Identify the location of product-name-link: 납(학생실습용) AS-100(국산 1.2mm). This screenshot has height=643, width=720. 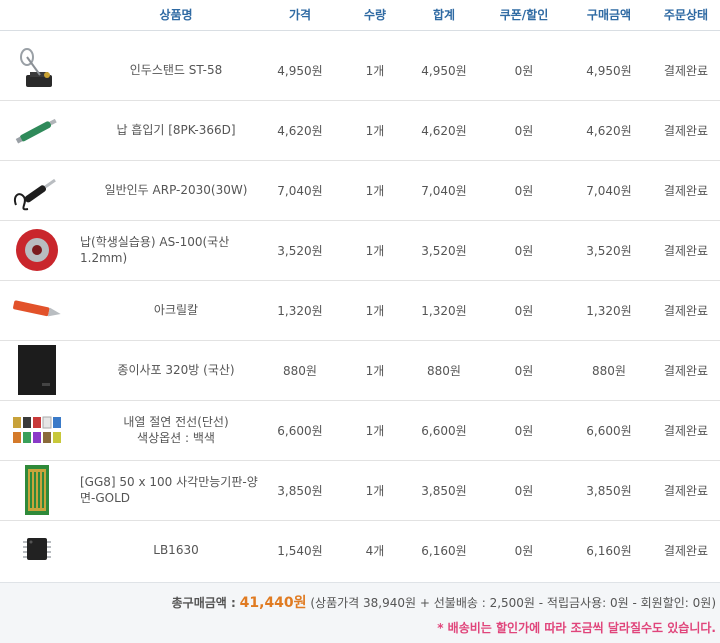
(175, 250).